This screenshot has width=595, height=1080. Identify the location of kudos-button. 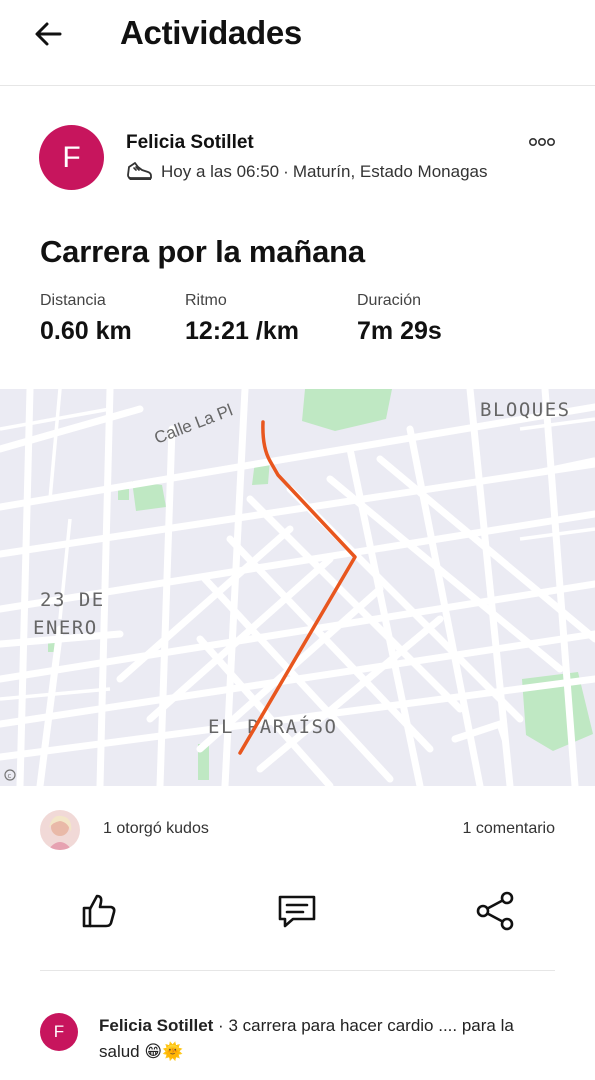
(99, 911).